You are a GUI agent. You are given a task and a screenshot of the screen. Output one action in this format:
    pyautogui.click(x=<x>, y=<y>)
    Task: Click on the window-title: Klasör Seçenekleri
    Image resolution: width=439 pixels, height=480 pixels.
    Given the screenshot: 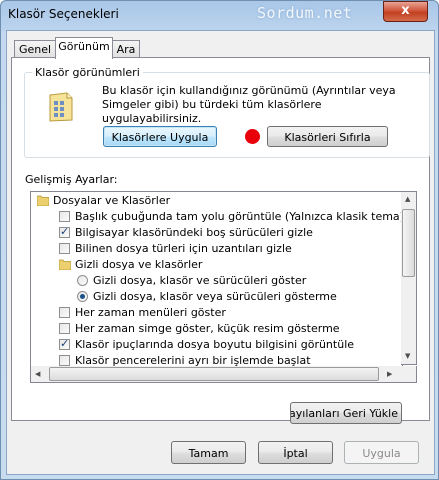 What is the action you would take?
    pyautogui.click(x=63, y=14)
    